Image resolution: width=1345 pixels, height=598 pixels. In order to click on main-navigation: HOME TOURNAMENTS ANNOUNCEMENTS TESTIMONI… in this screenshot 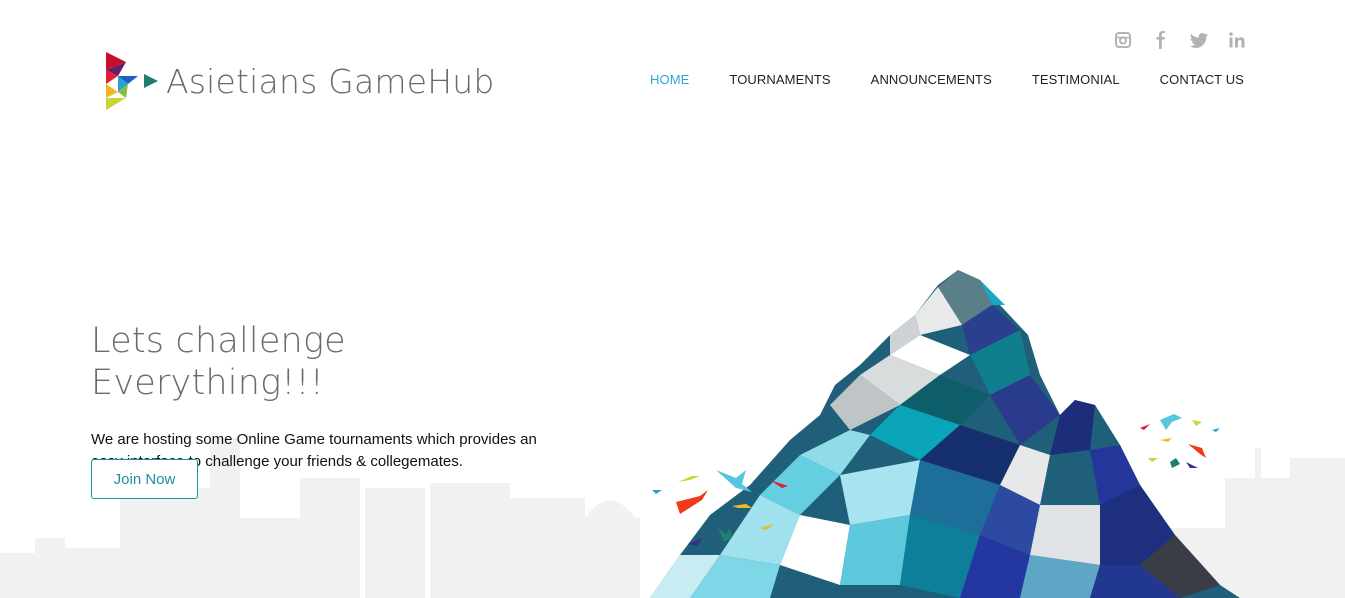, I will do `click(967, 79)`.